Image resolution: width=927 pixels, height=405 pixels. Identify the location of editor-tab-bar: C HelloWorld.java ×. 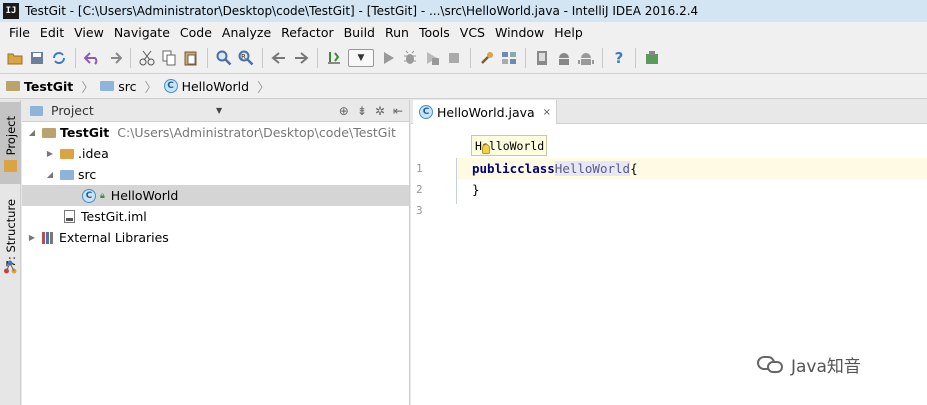
(669, 112).